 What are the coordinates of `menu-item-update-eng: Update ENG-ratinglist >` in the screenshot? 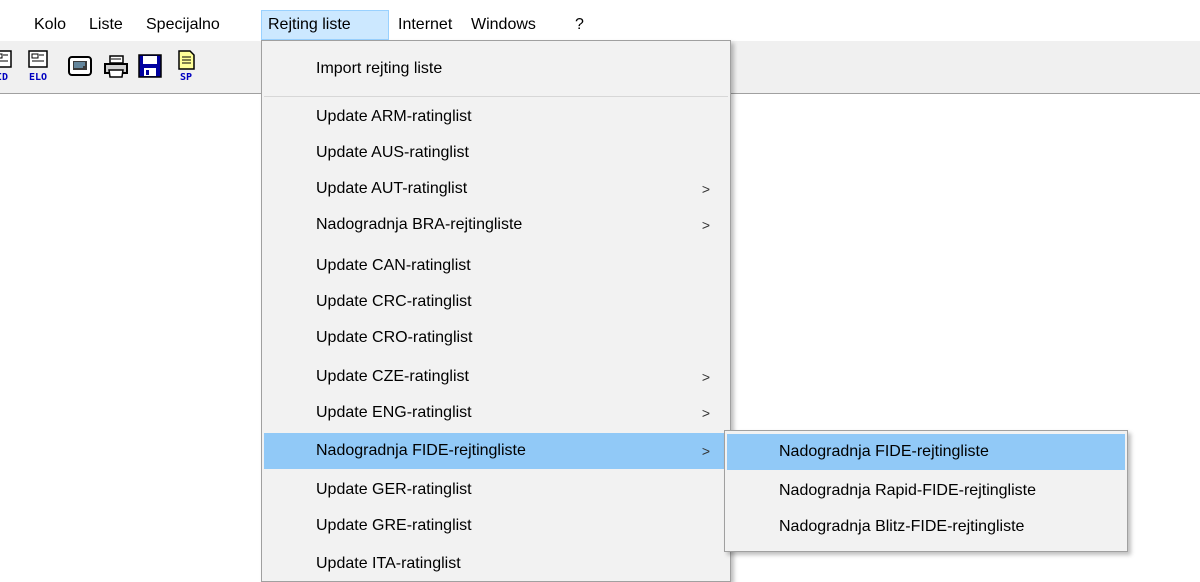 It's located at (496, 413).